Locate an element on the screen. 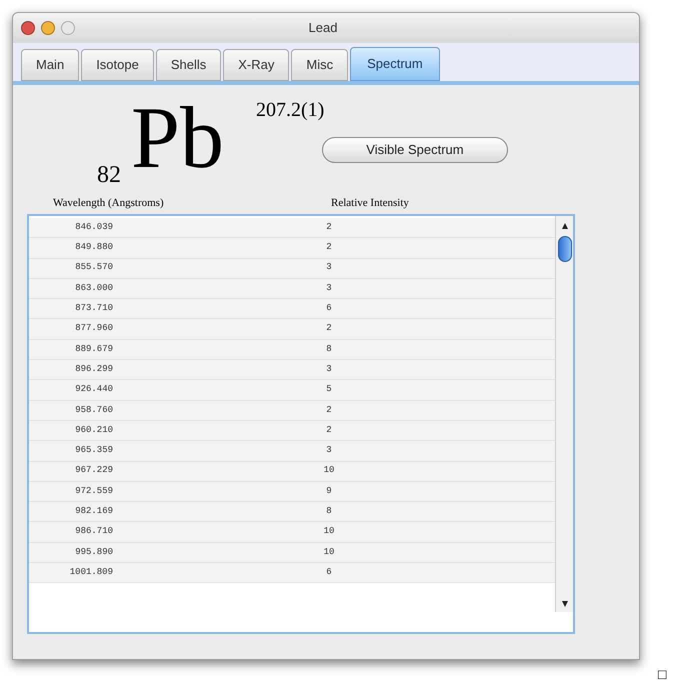  wavelength-cell-text: 960.210 is located at coordinates (93, 430).